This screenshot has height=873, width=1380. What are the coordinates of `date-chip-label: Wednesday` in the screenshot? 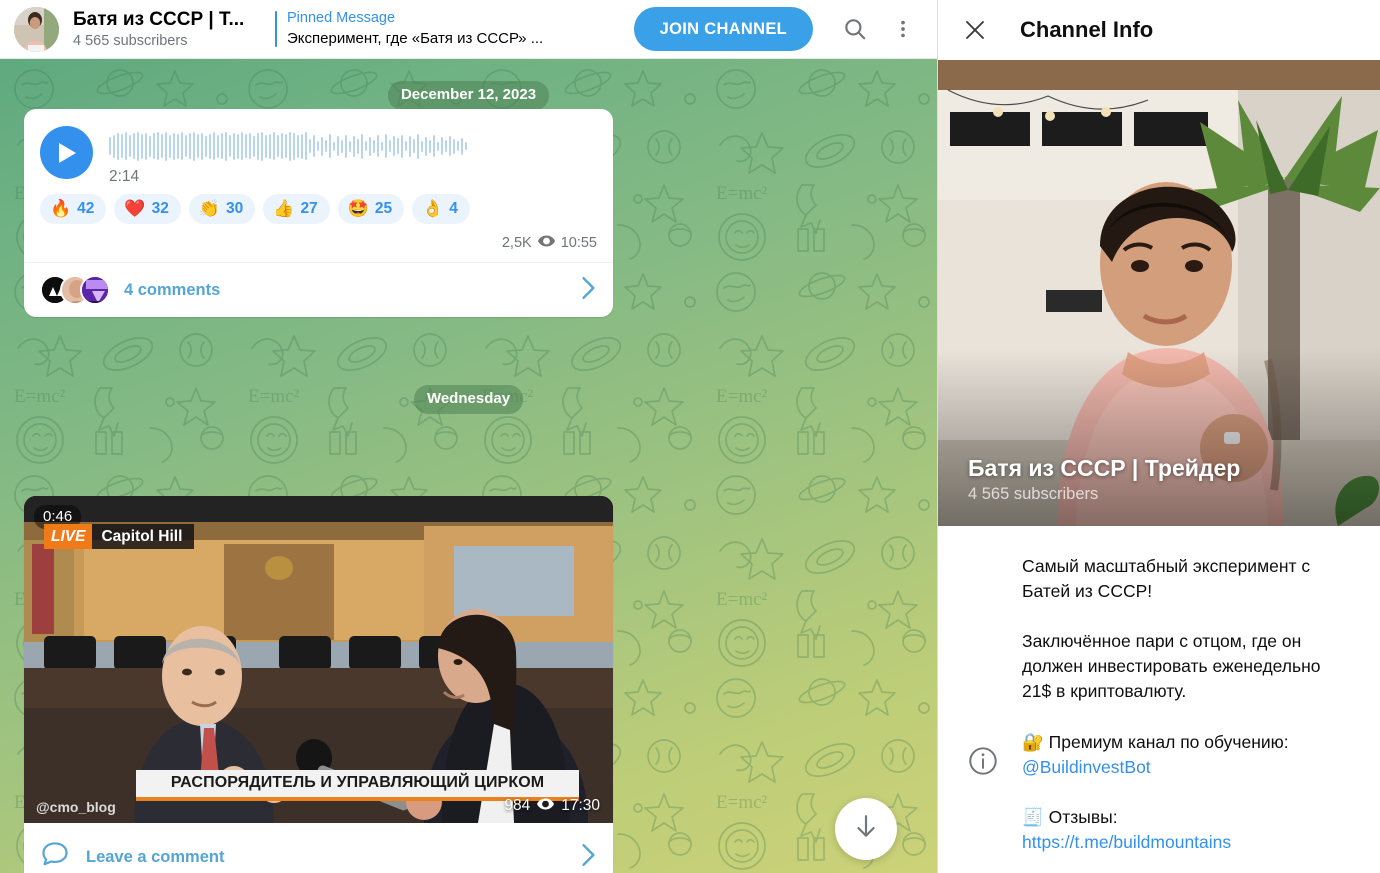 It's located at (468, 399).